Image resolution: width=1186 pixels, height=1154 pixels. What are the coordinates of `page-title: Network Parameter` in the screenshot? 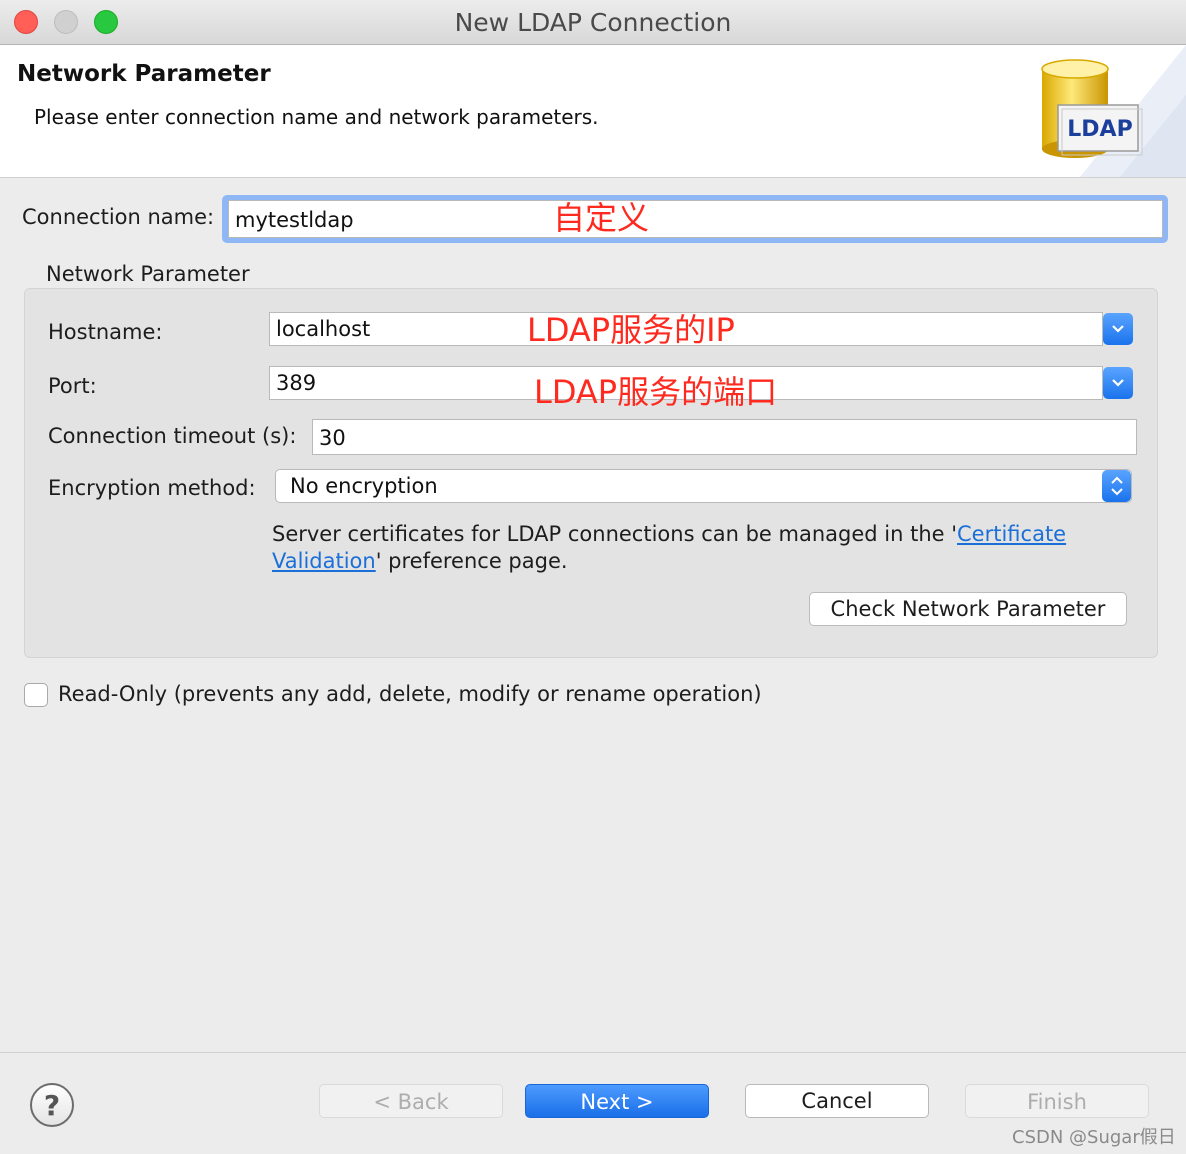 It's located at (144, 74).